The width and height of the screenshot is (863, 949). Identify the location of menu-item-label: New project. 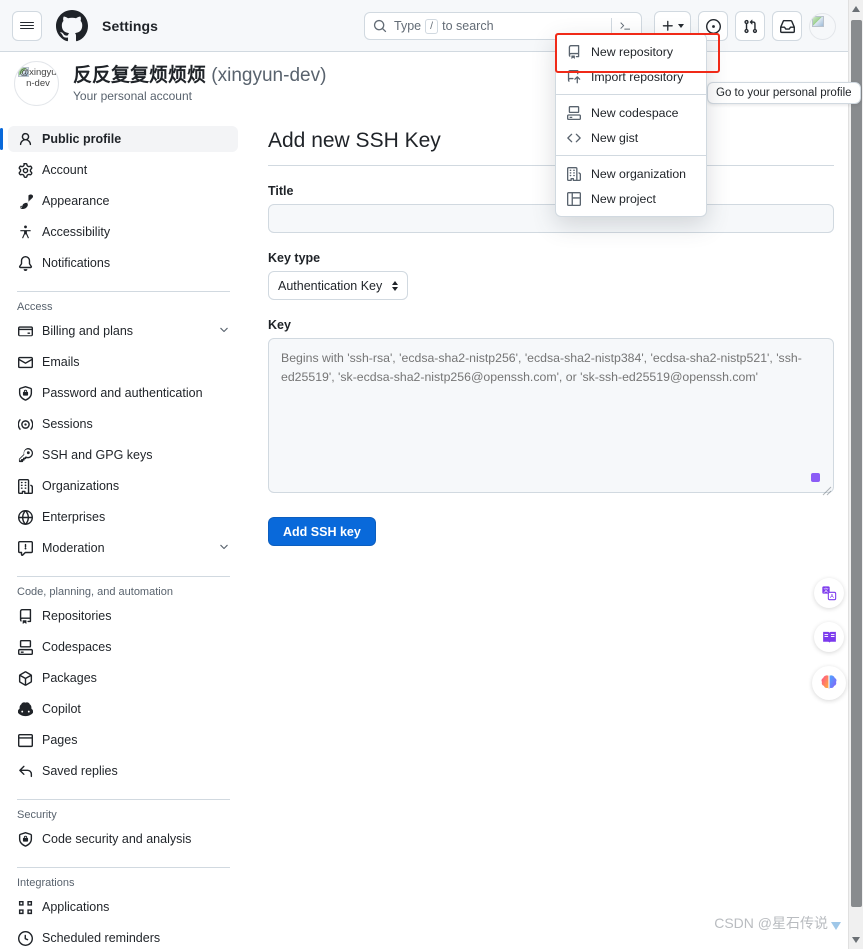
(623, 198).